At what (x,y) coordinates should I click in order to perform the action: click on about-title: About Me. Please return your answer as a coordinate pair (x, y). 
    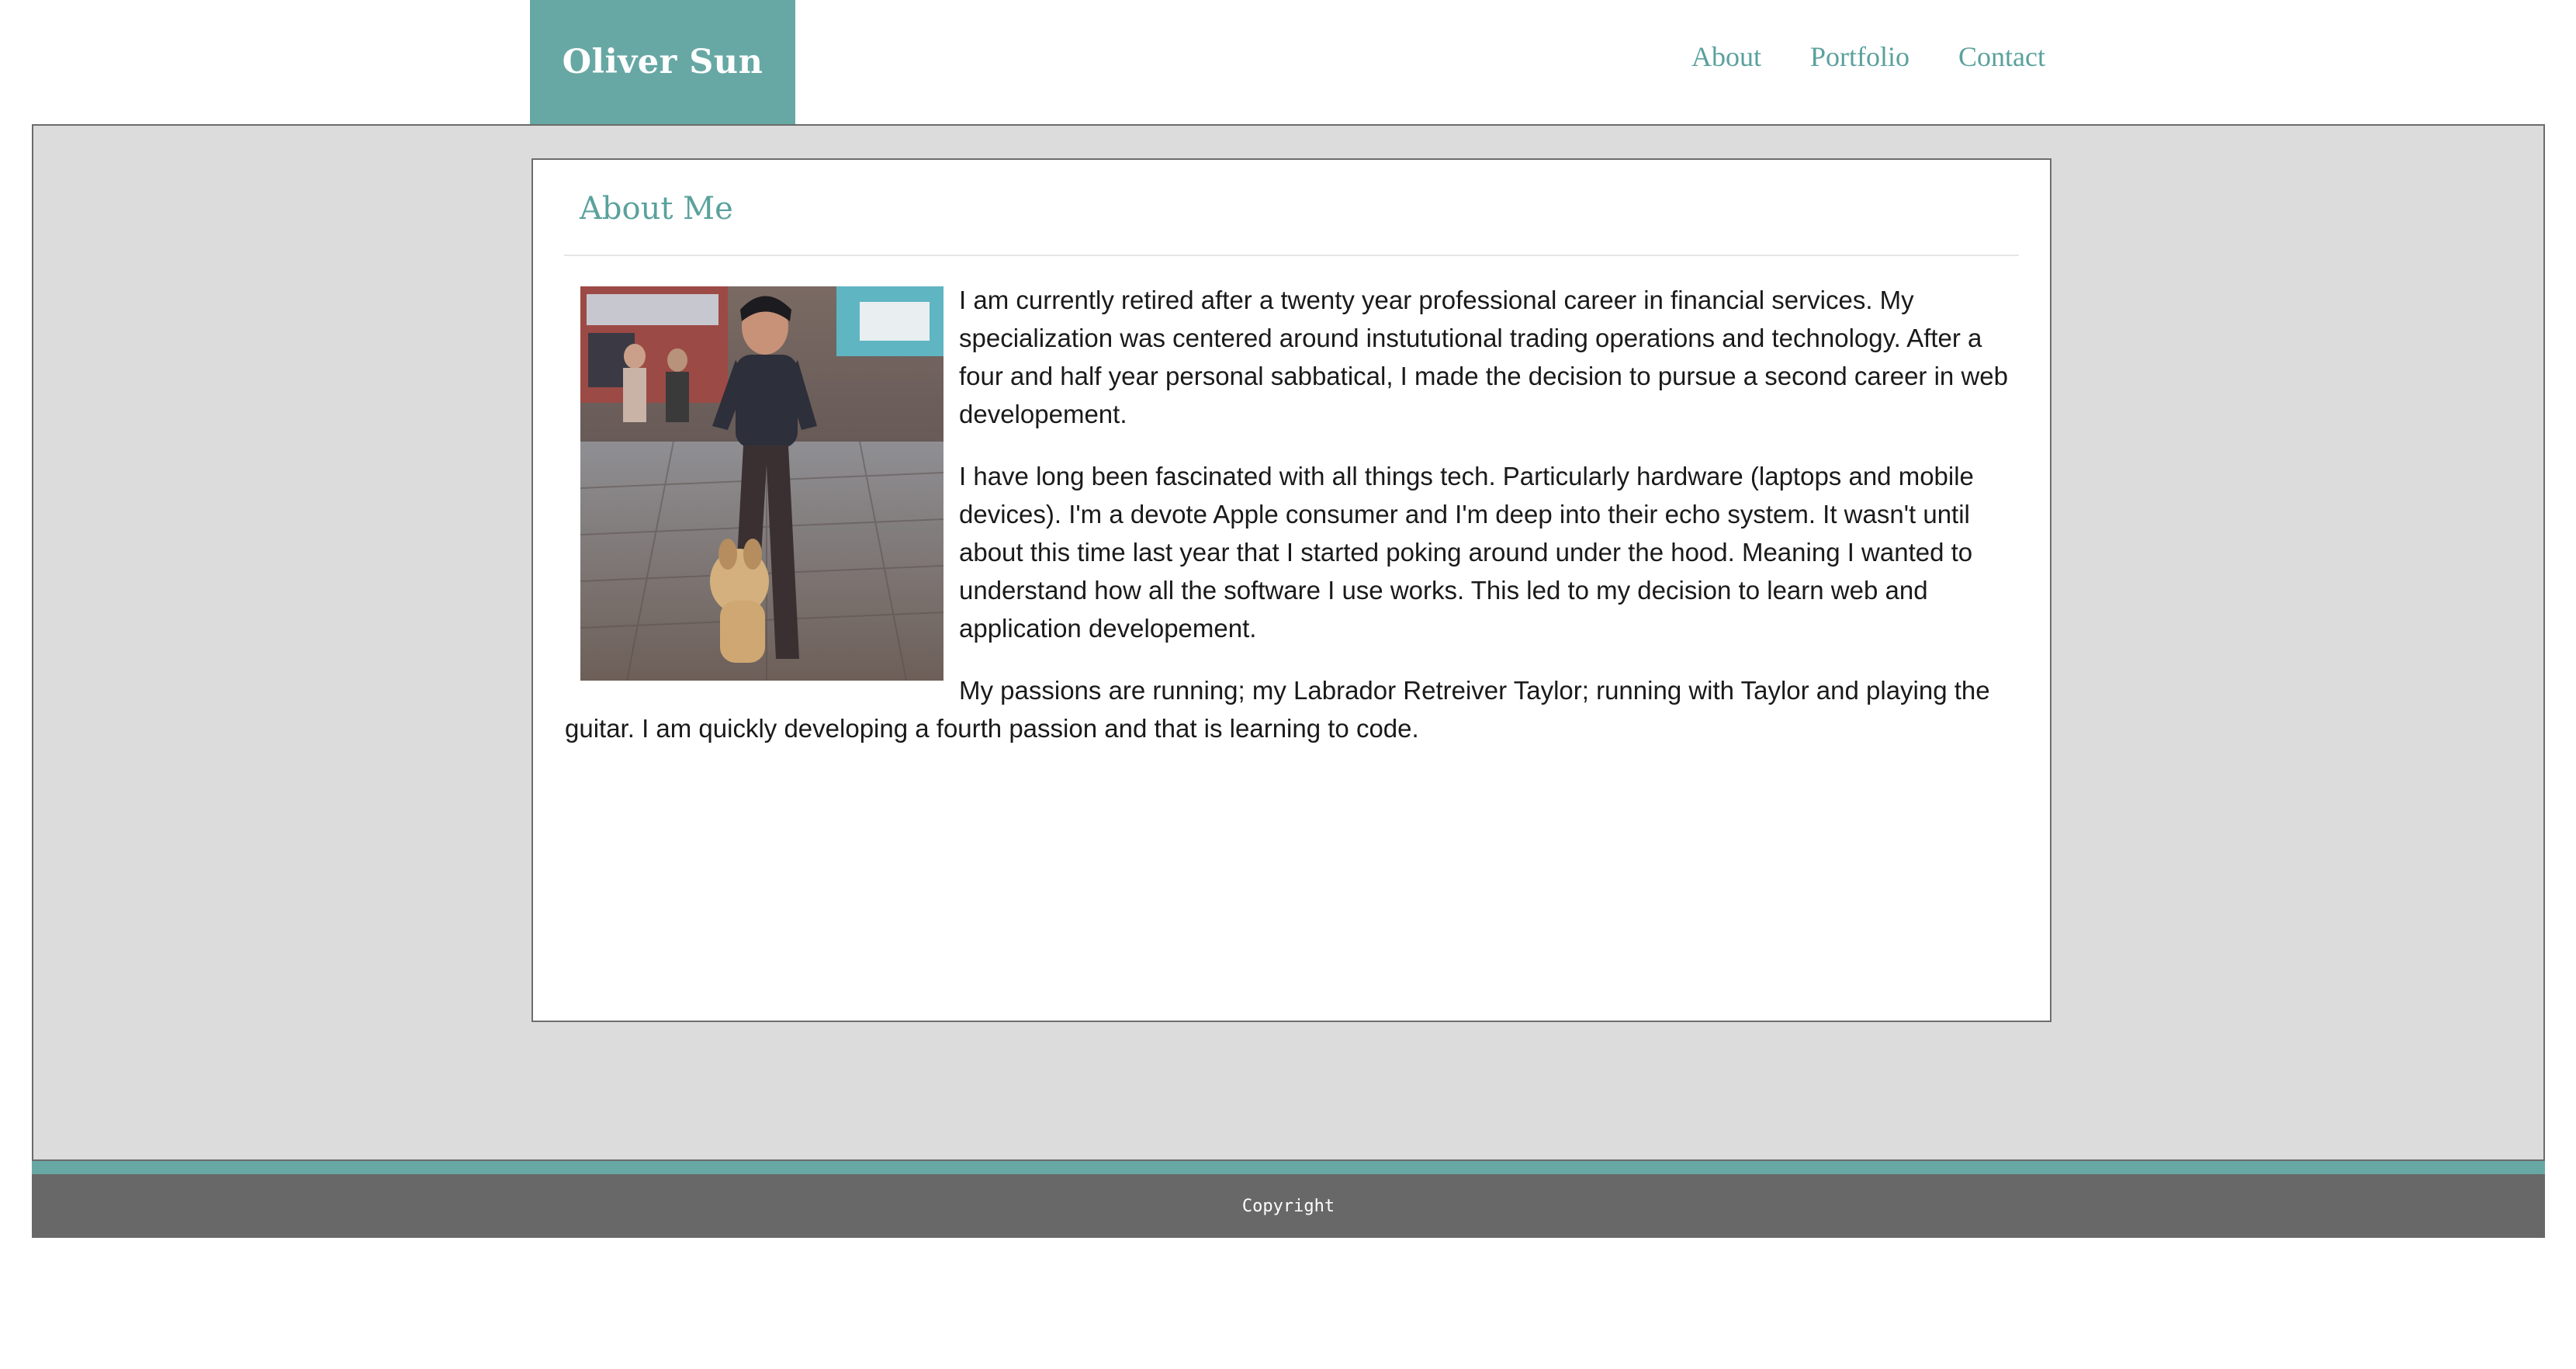
    Looking at the image, I should click on (656, 209).